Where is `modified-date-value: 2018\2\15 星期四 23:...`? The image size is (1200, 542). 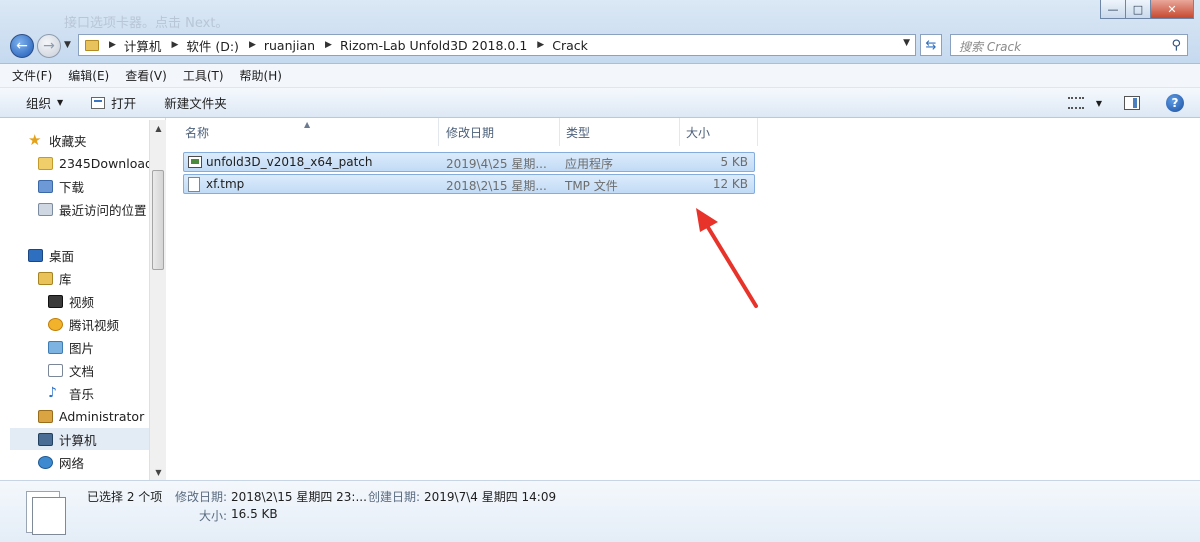
modified-date-value: 2018\2\15 星期四 23:... is located at coordinates (299, 497).